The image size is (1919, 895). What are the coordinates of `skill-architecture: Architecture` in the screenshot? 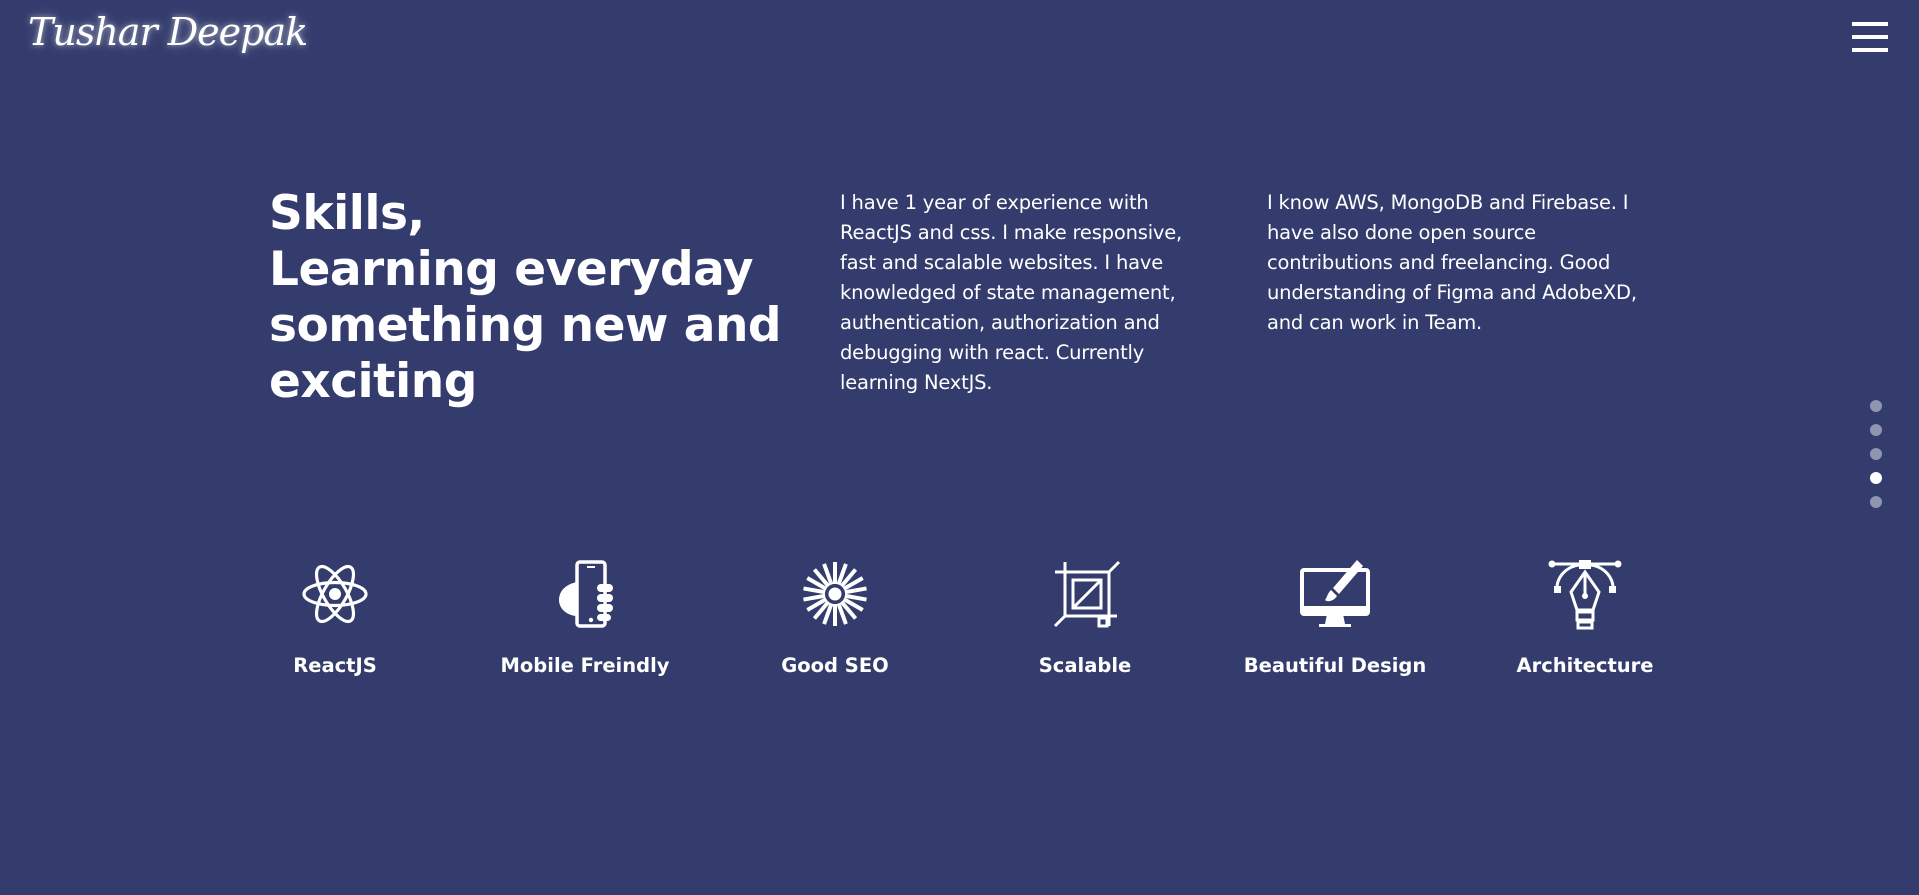 It's located at (1585, 616).